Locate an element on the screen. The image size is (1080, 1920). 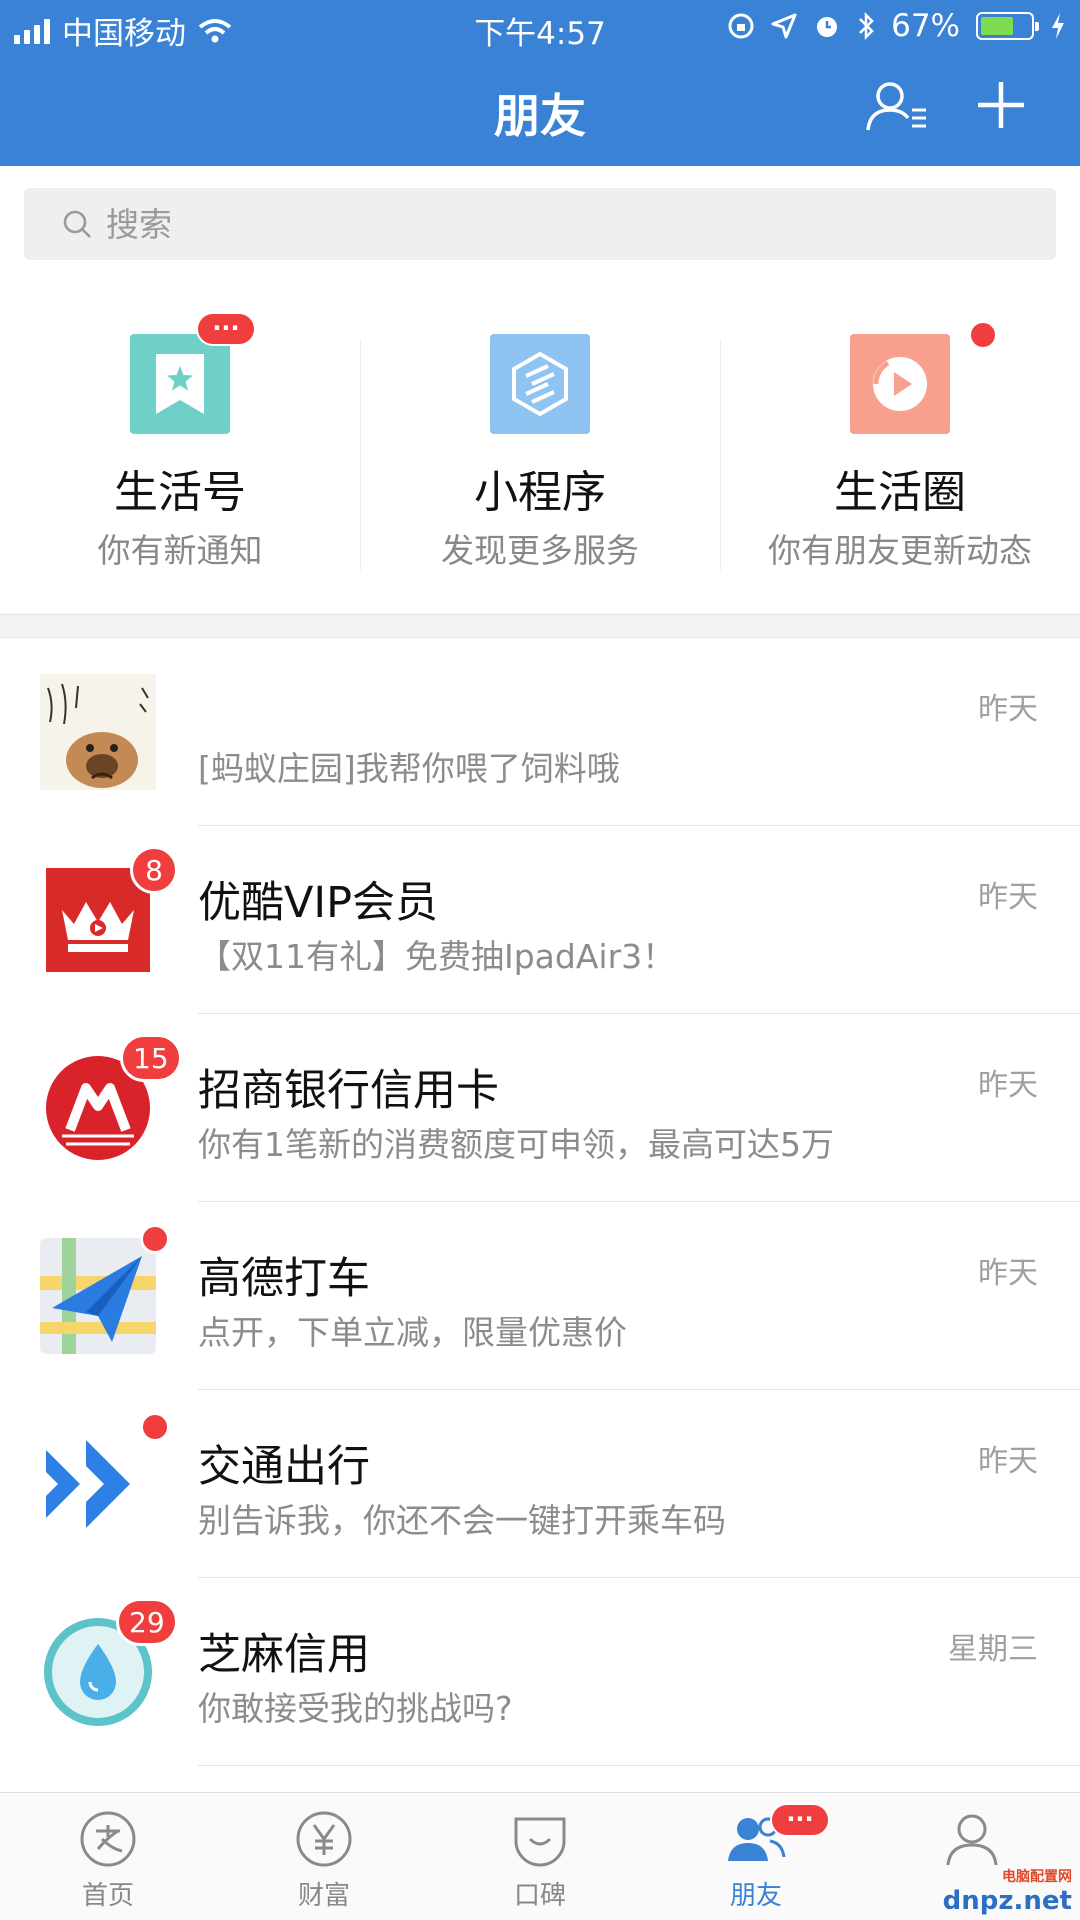
status-bar: 中国移动 下午4:57 67% is located at coordinates (540, 27).